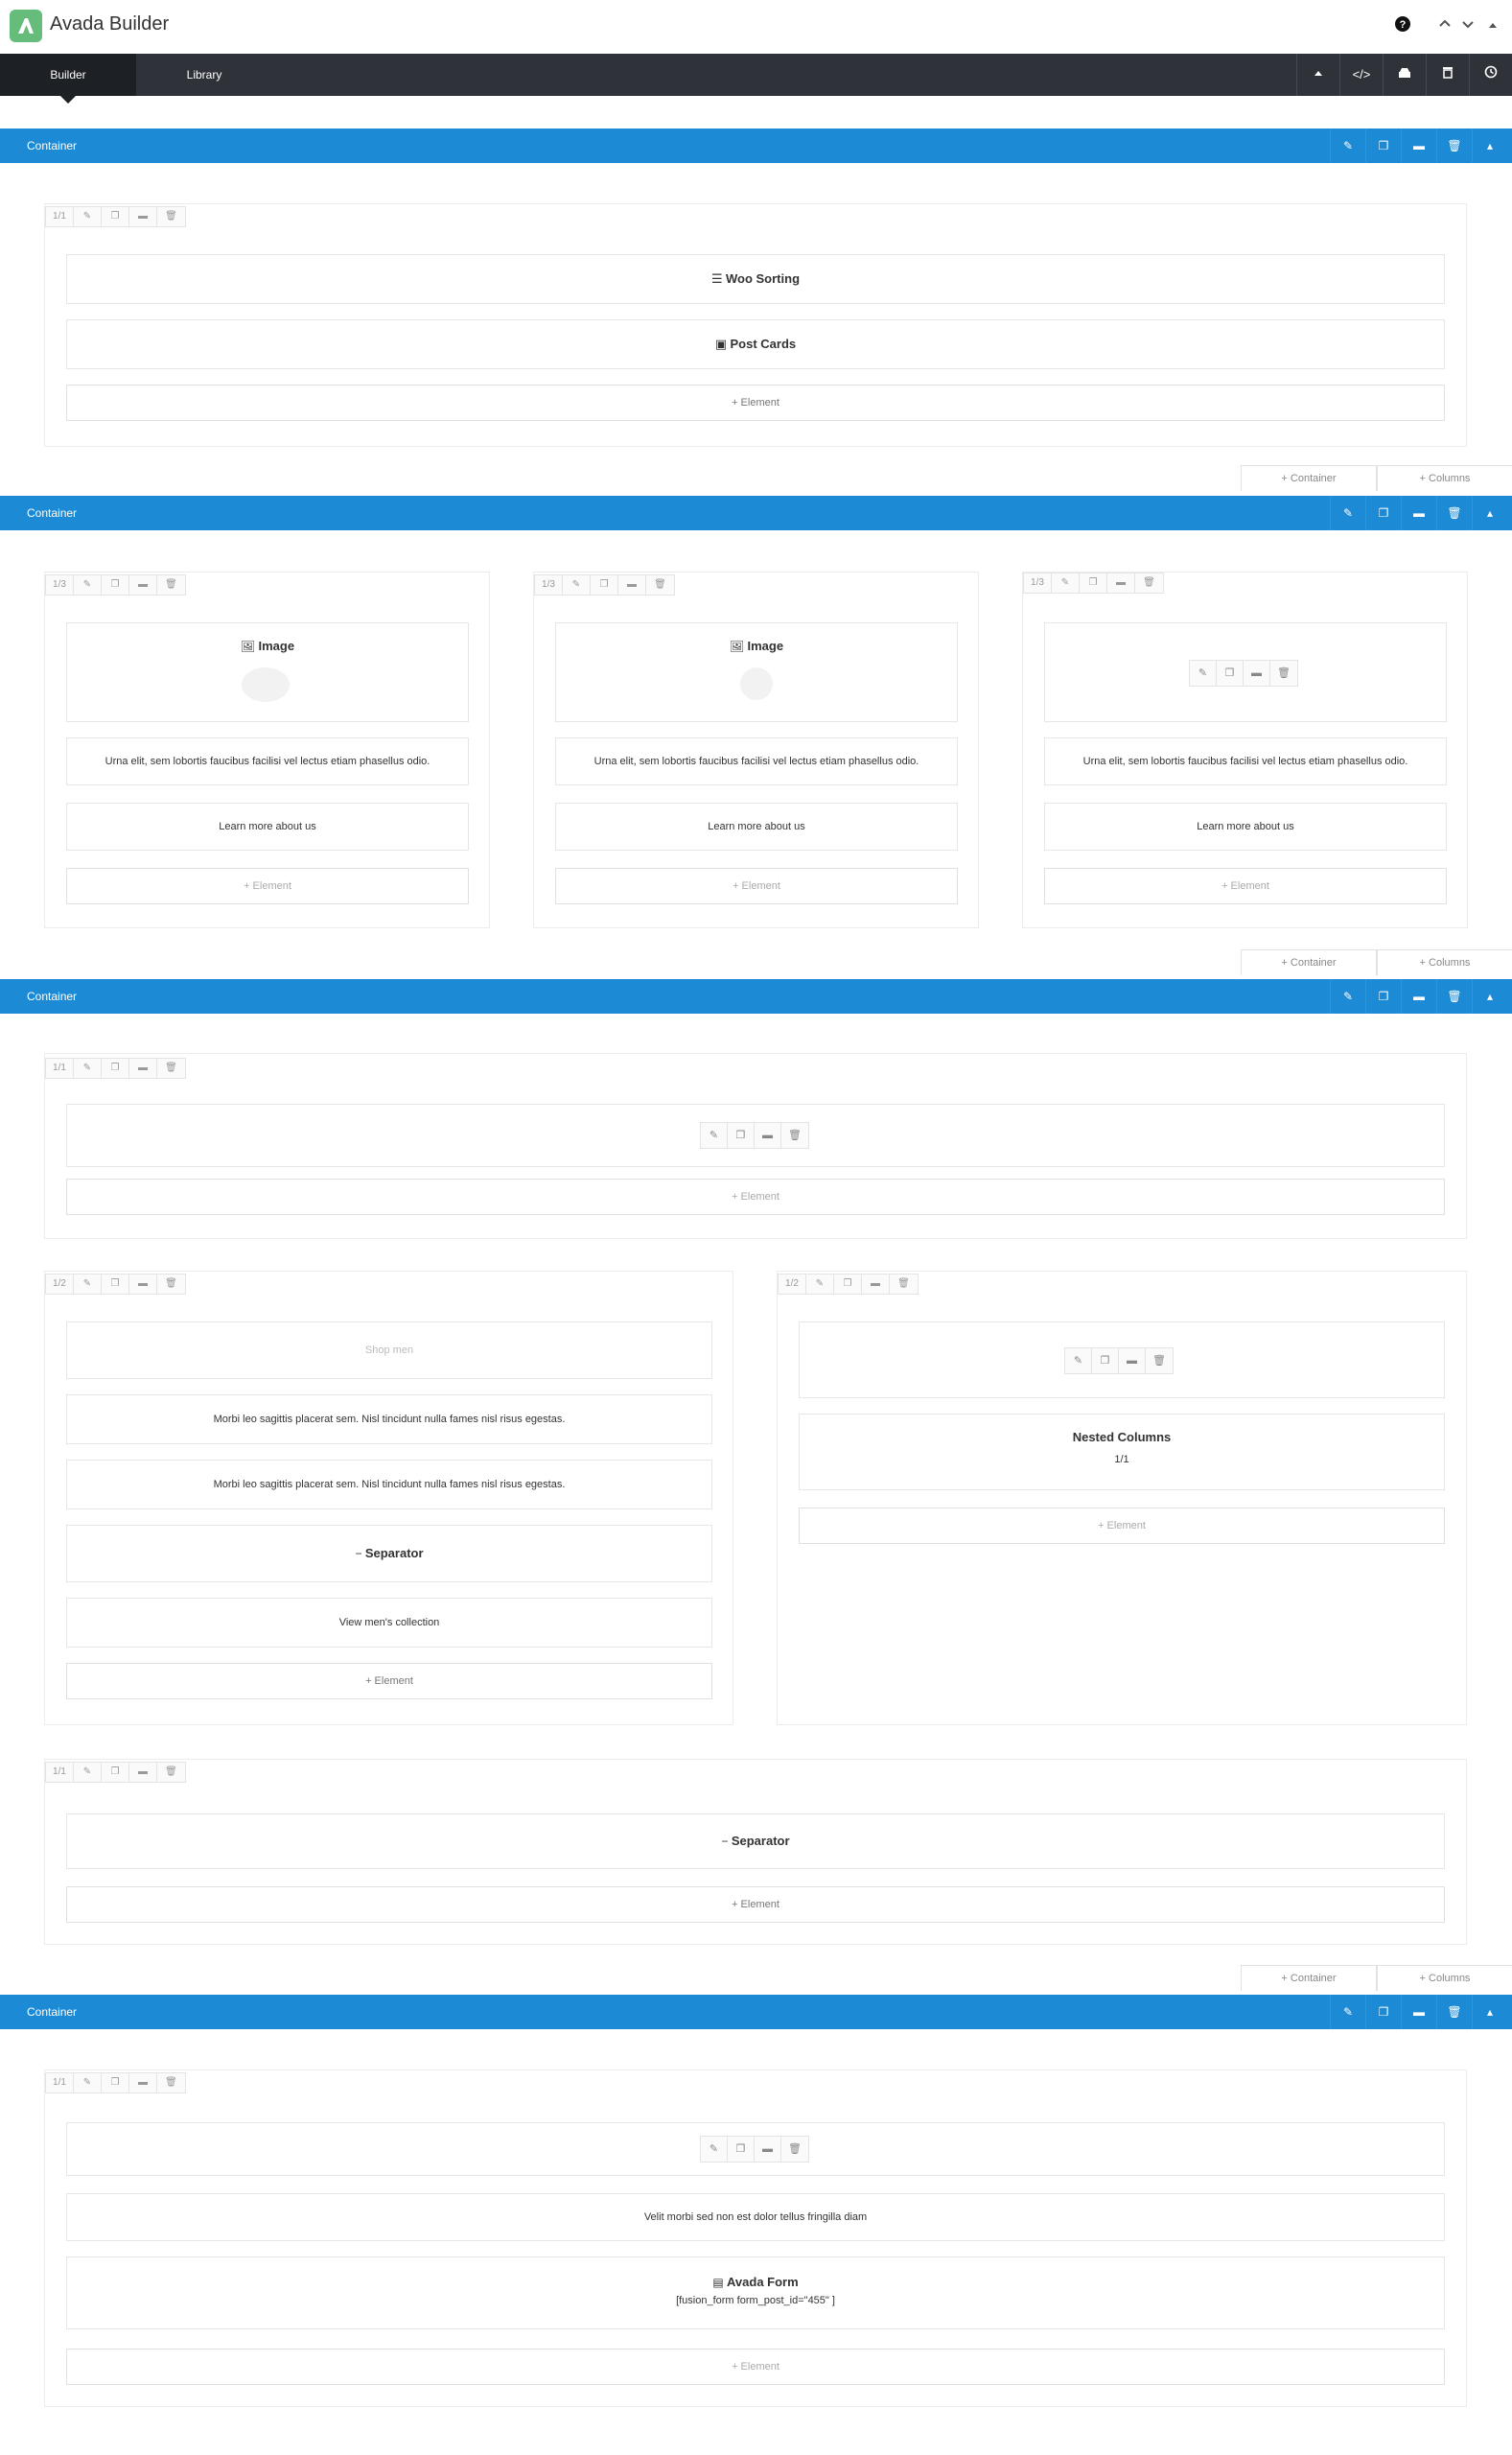 This screenshot has height=2455, width=1512. What do you see at coordinates (755, 279) in the screenshot?
I see `element-woo-sorting: ☰ Woo Sorting` at bounding box center [755, 279].